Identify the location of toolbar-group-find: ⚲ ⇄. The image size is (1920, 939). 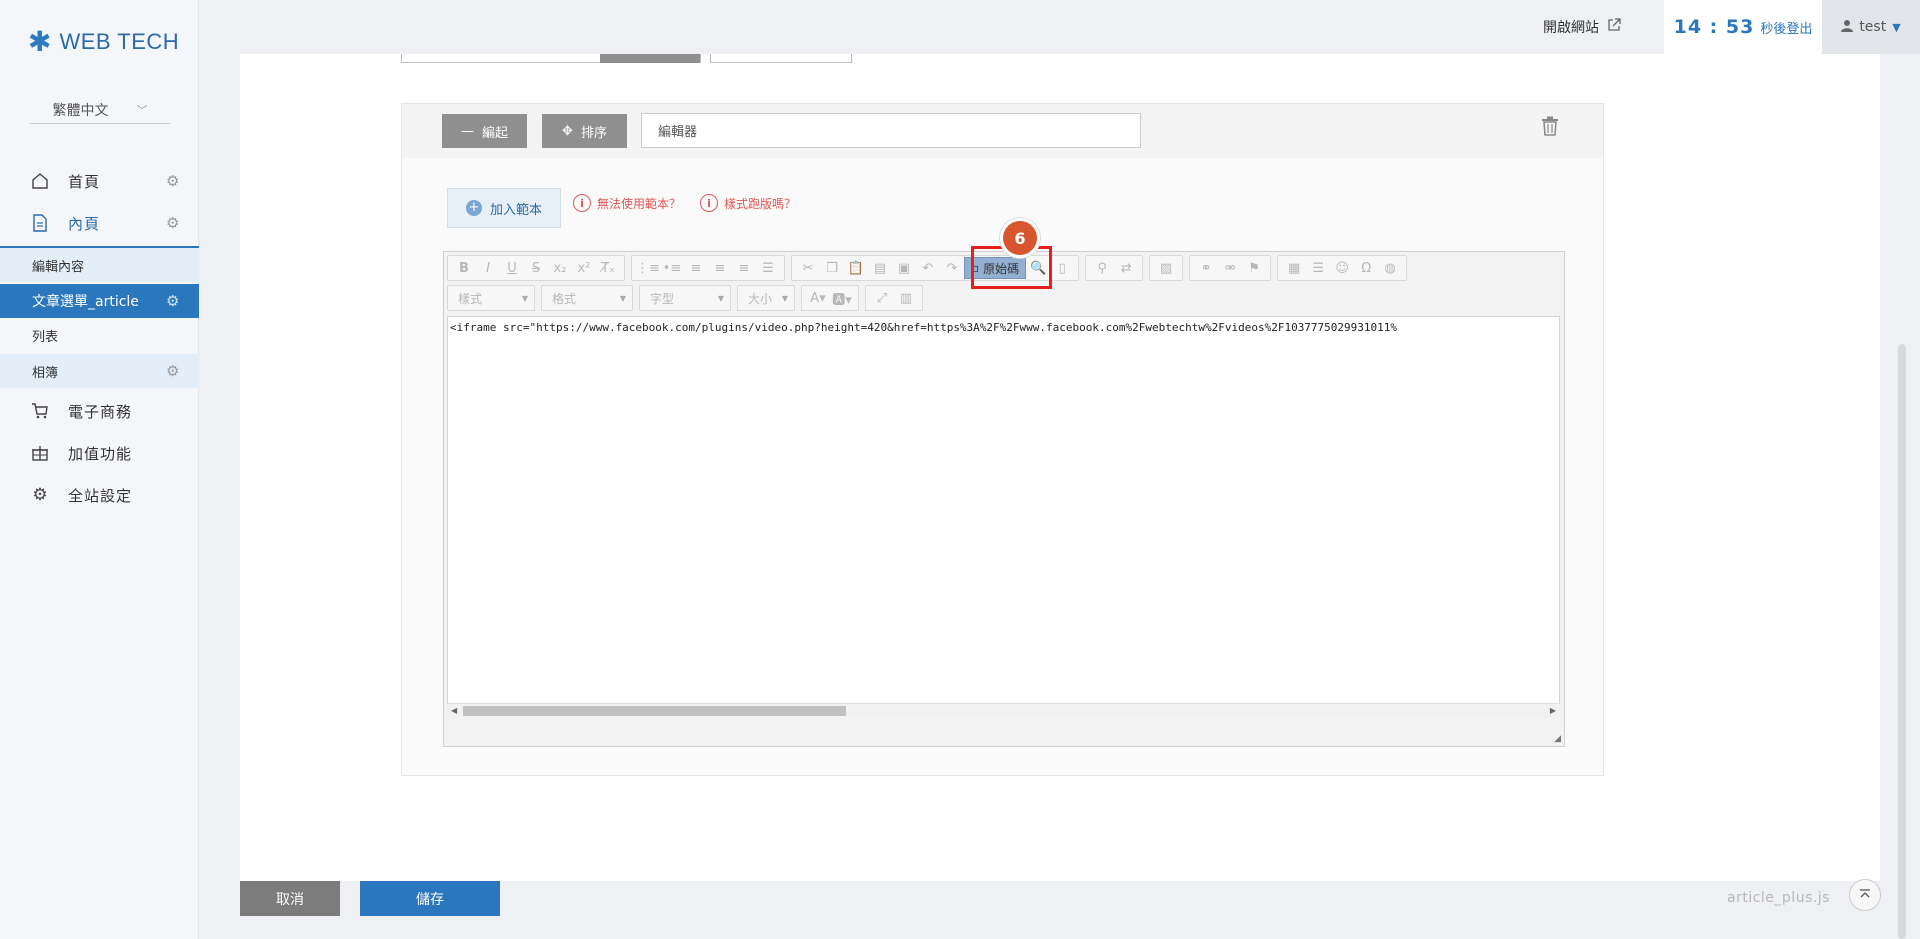
(1114, 268).